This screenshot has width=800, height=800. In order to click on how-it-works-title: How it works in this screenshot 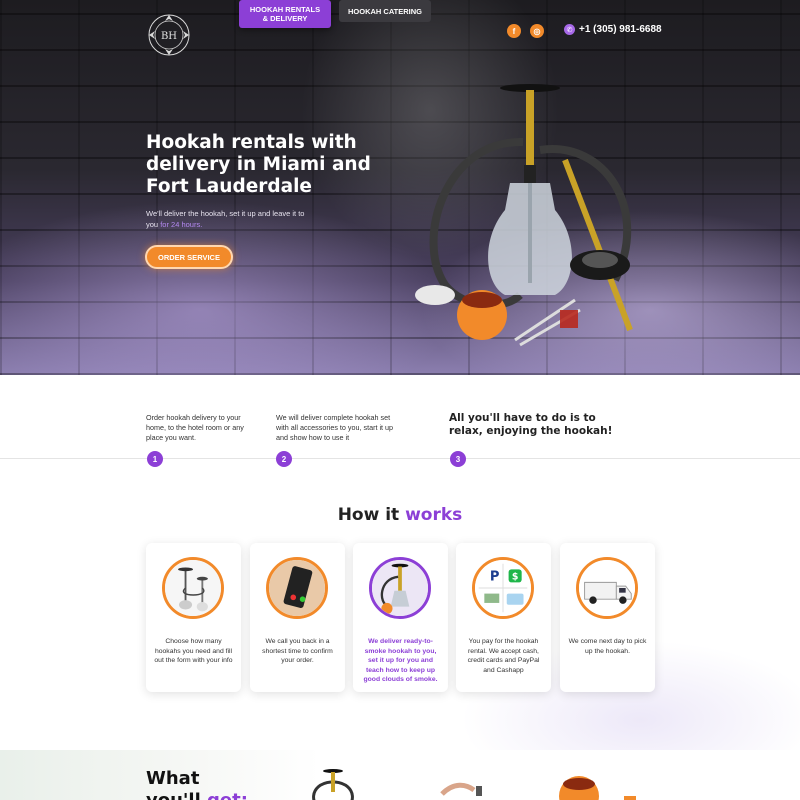, I will do `click(400, 515)`.